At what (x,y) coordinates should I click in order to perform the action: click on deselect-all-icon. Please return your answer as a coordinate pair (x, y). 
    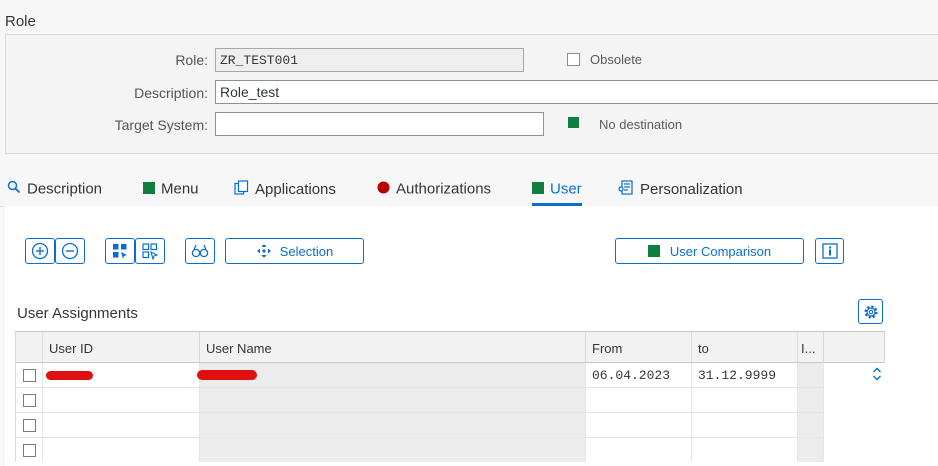
    Looking at the image, I should click on (150, 251).